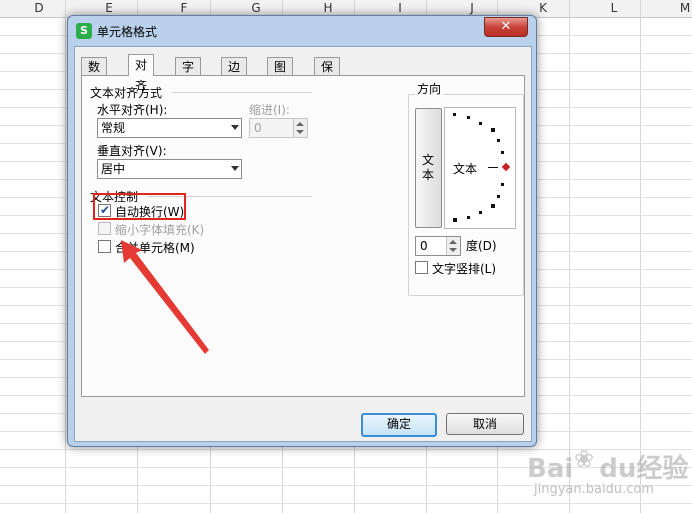 Image resolution: width=692 pixels, height=513 pixels. Describe the element at coordinates (594, 489) in the screenshot. I see `watermark-url: jingyan.baidu.com` at that location.